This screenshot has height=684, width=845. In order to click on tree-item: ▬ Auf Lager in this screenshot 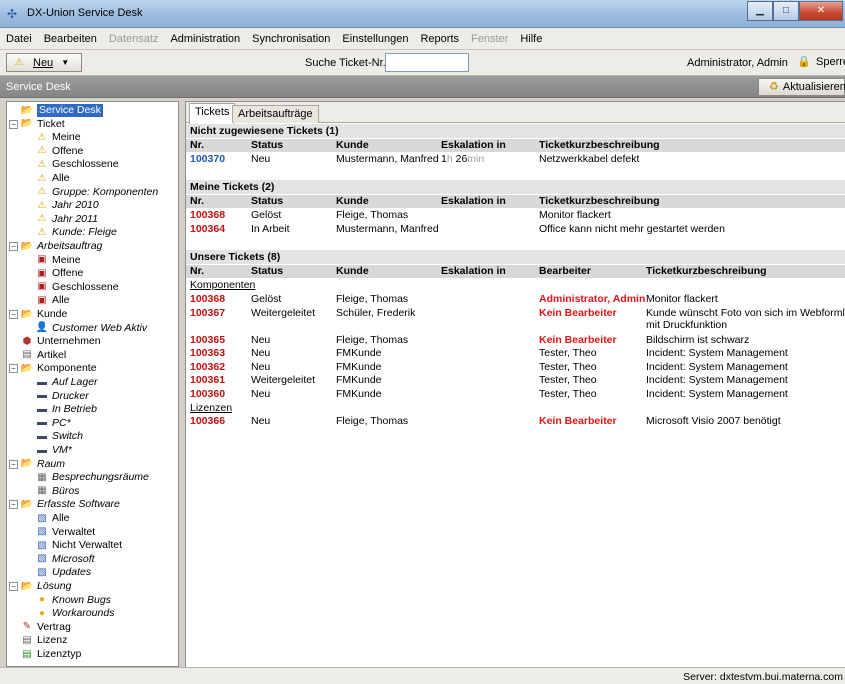, I will do `click(66, 382)`.